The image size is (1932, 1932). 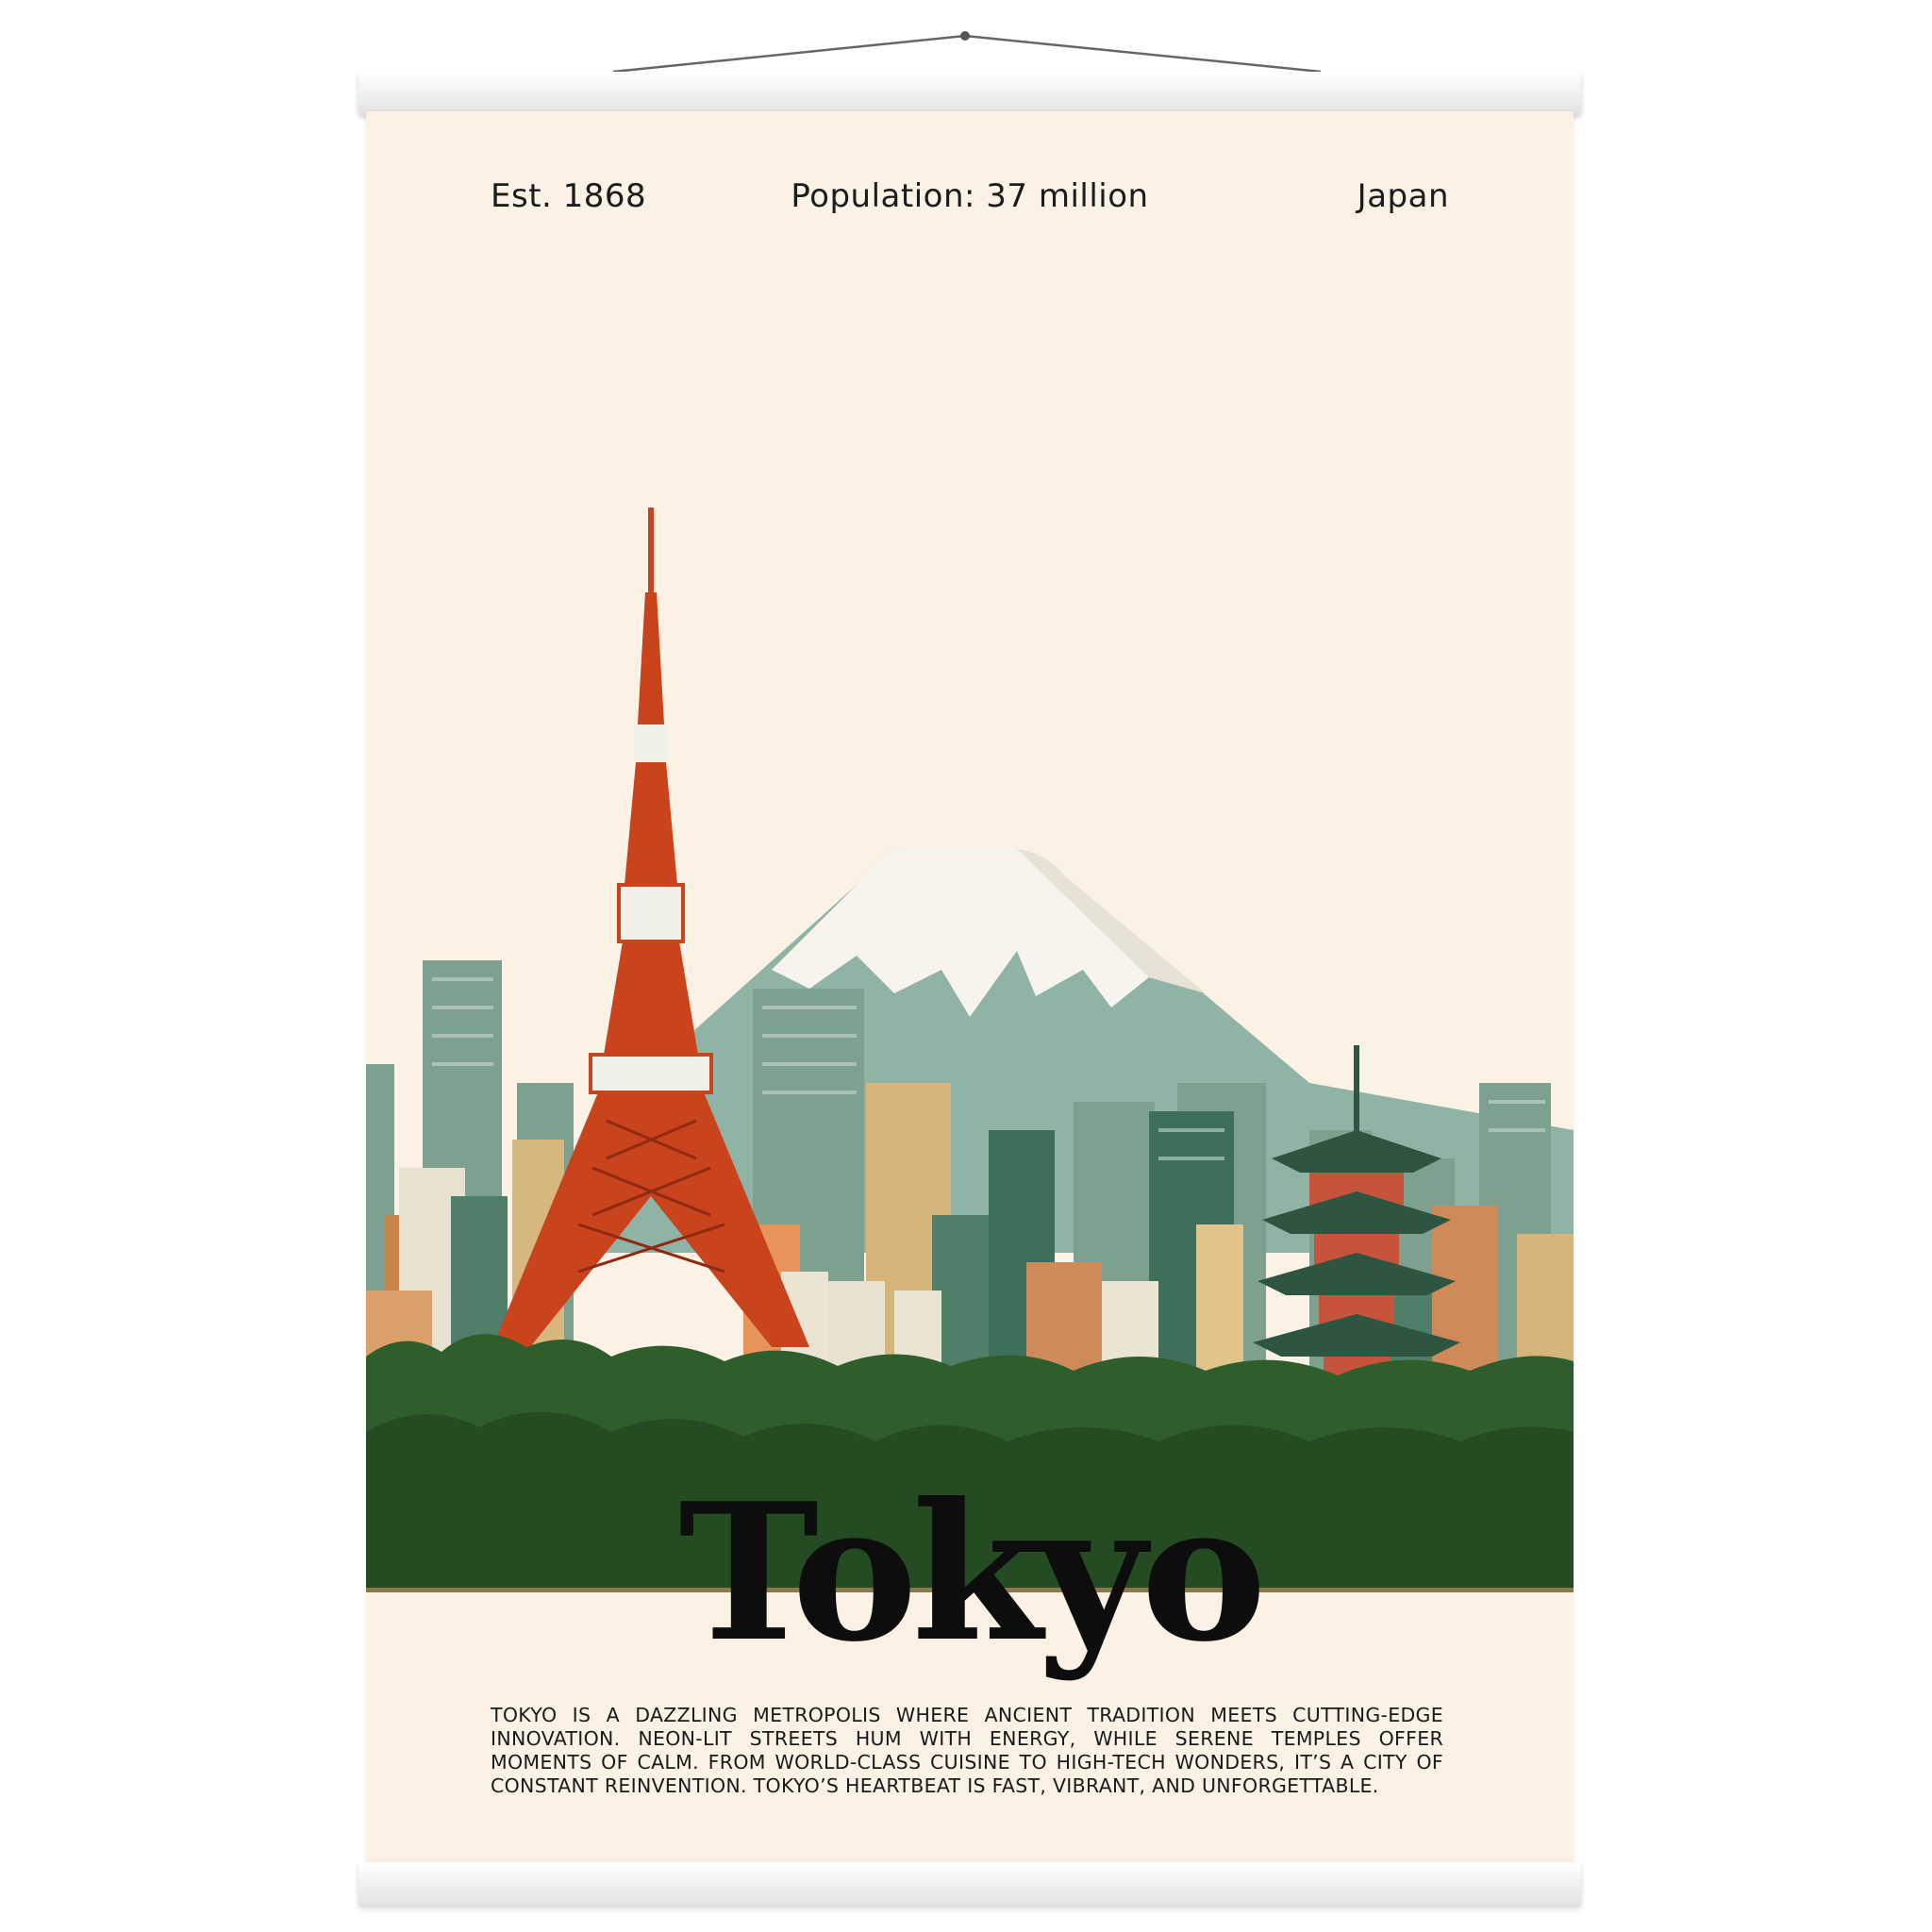 What do you see at coordinates (1403, 196) in the screenshot?
I see `country-label: Japan` at bounding box center [1403, 196].